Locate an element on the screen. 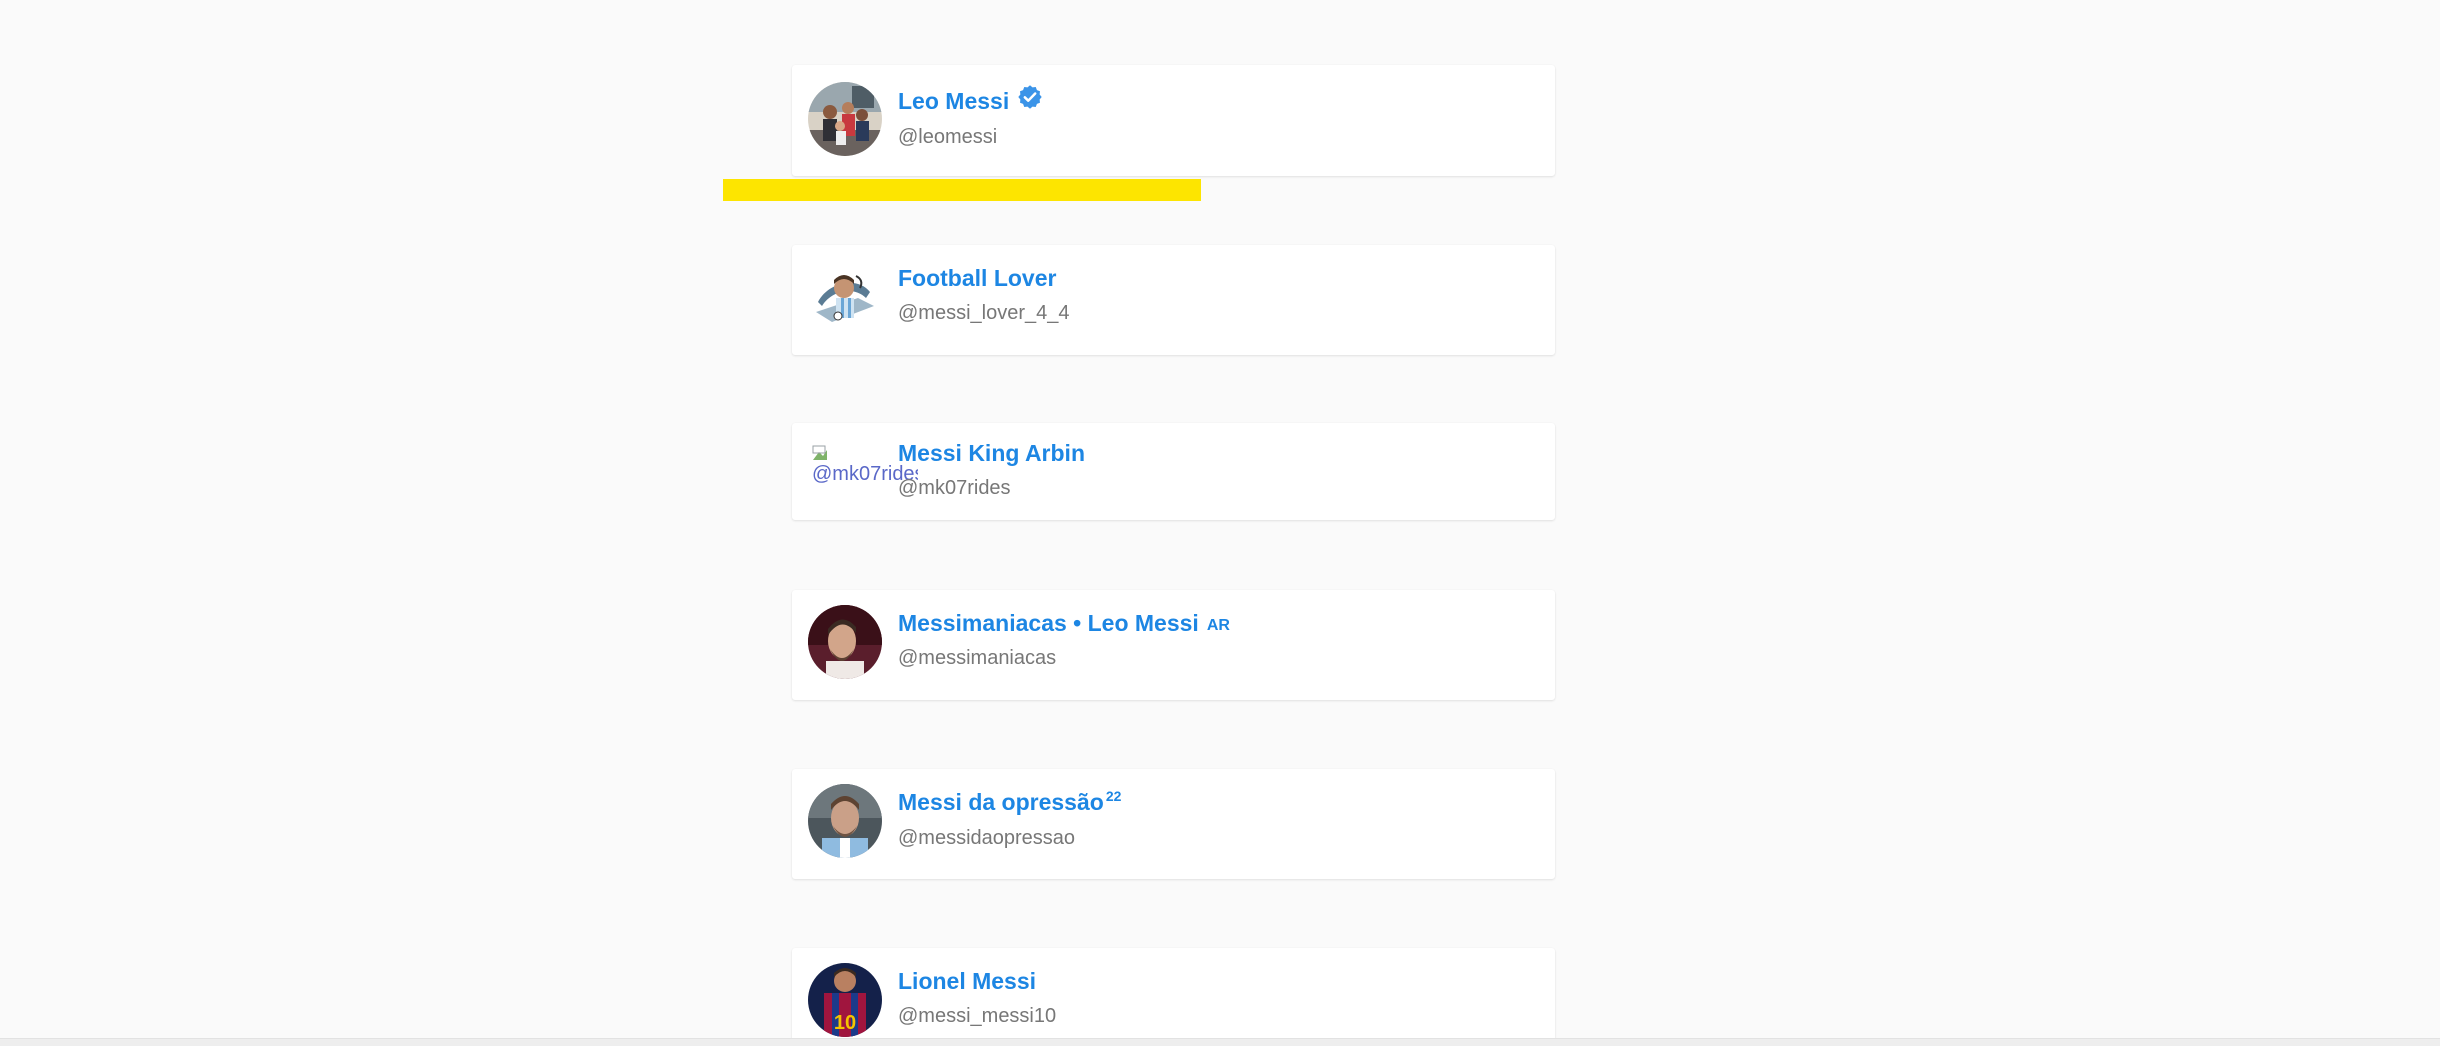 The width and height of the screenshot is (2440, 1046). highlight-bar is located at coordinates (962, 190).